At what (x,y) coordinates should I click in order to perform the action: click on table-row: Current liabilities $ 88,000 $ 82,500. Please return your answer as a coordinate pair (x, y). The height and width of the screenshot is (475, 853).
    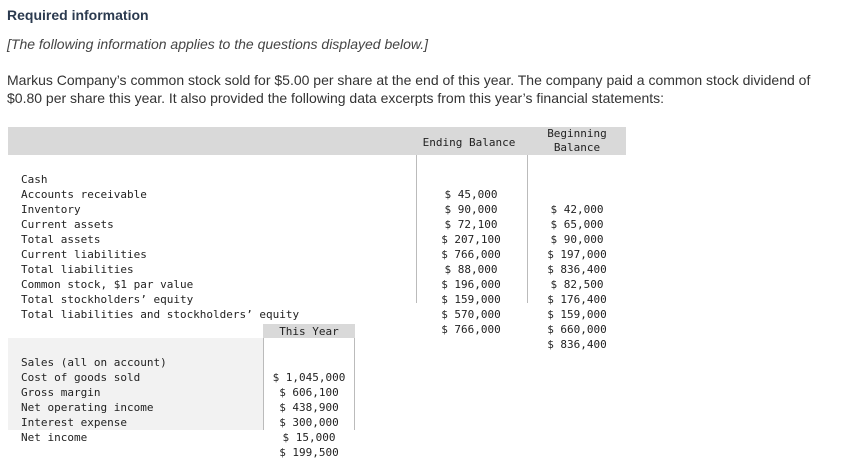
    Looking at the image, I should click on (317, 261).